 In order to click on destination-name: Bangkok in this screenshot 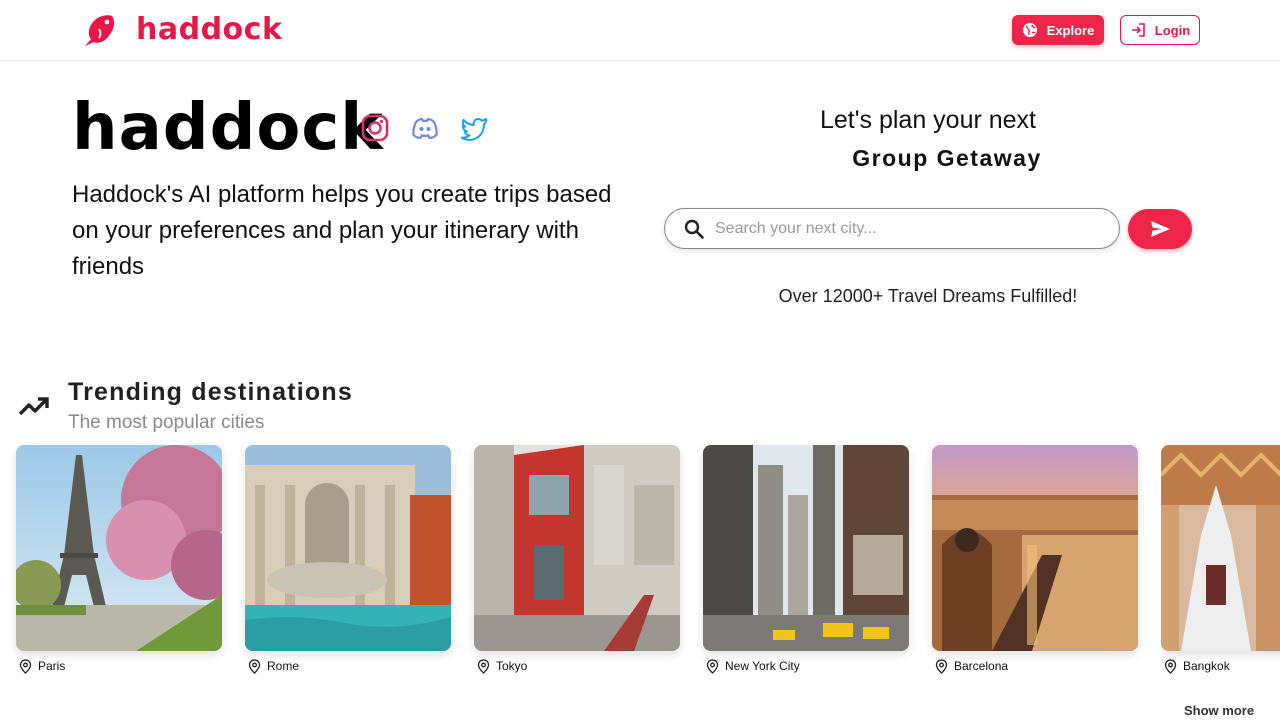, I will do `click(1206, 666)`.